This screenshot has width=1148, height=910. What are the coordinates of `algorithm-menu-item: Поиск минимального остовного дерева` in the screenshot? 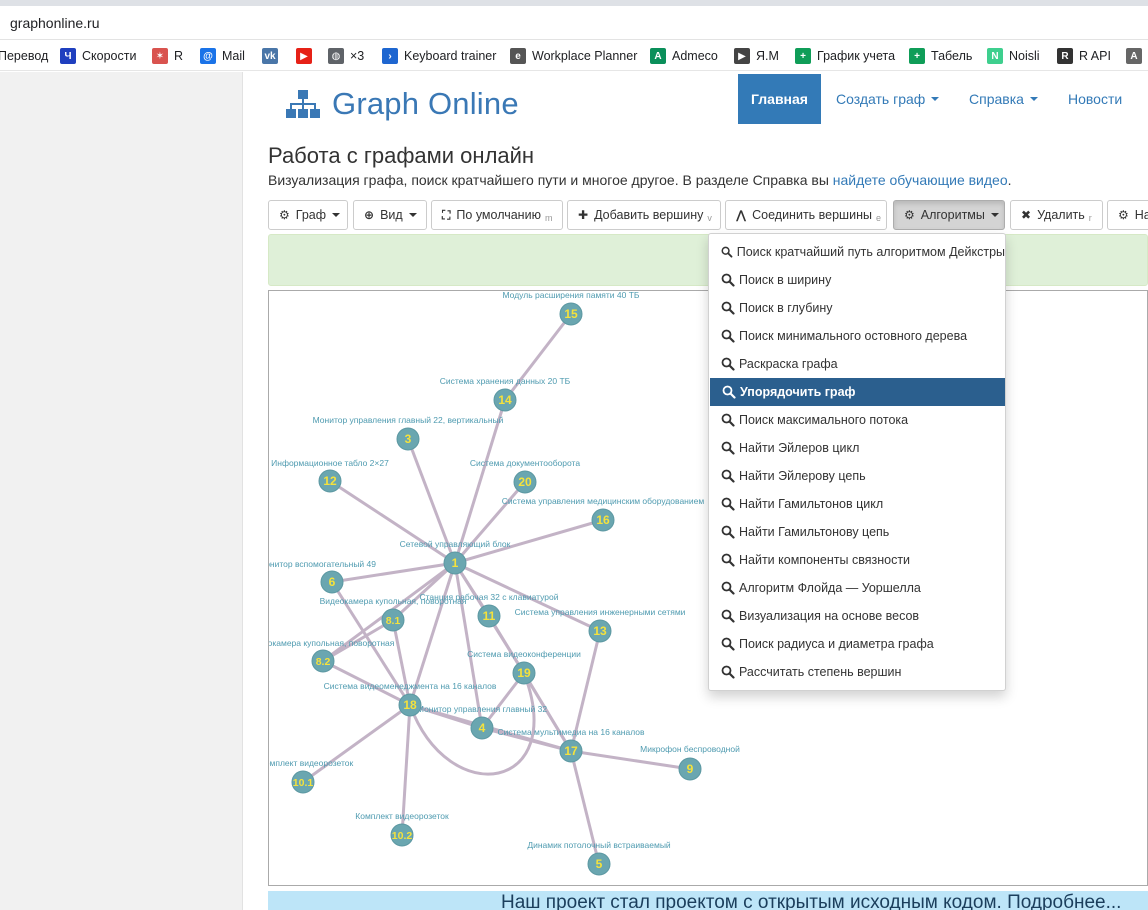 It's located at (857, 336).